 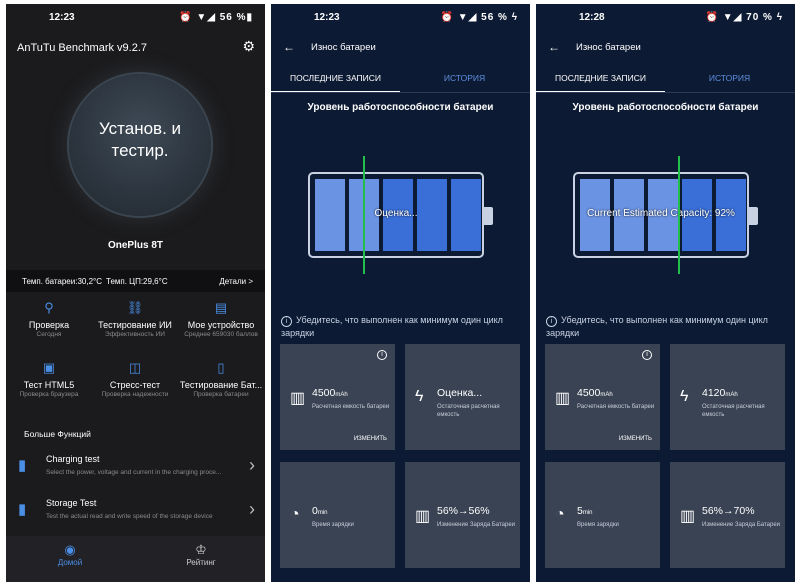 I want to click on tile-ai-test: ⛓ Тестирование ИИ Эффективность ИИ, so click(x=135, y=319).